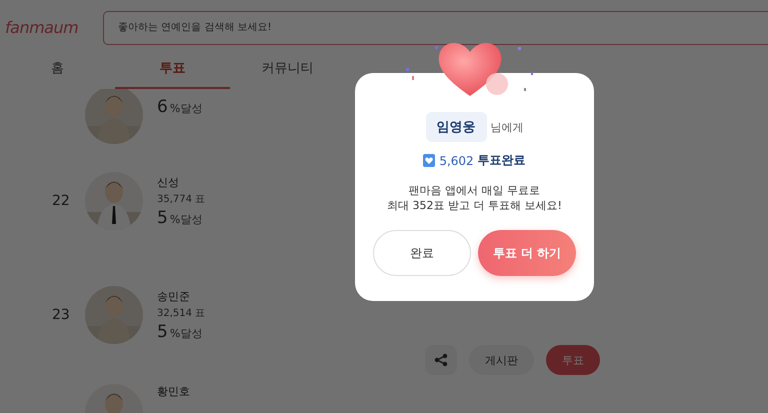  What do you see at coordinates (61, 315) in the screenshot?
I see `rank-number: 23` at bounding box center [61, 315].